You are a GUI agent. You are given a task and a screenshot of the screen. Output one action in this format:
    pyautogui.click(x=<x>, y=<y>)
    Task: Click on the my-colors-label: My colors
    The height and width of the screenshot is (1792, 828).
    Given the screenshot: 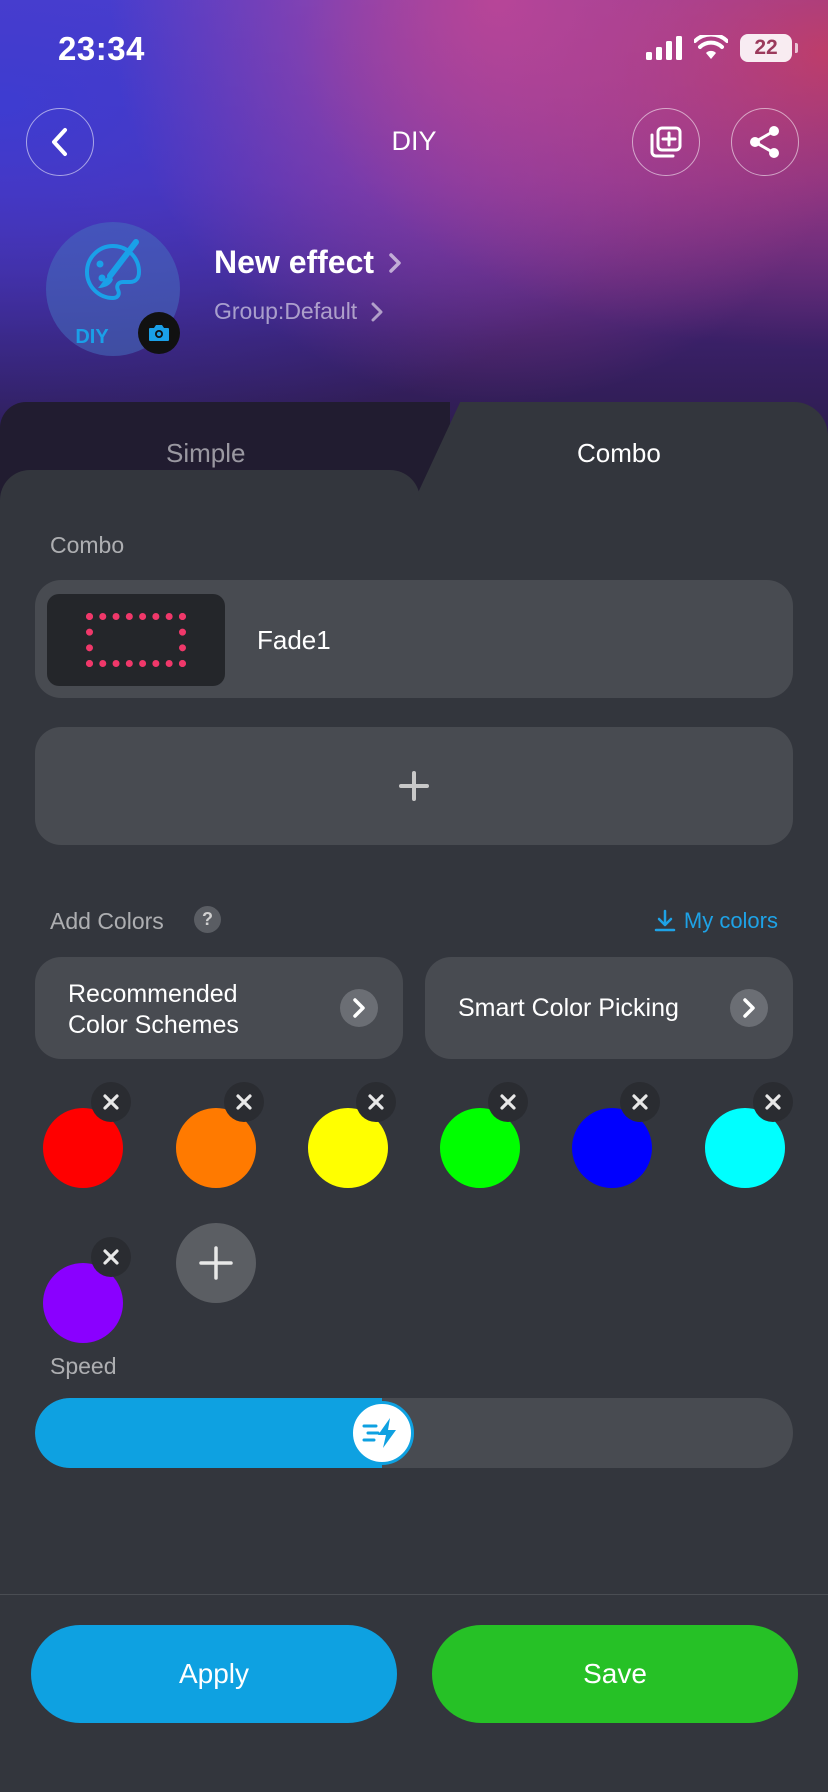 What is the action you would take?
    pyautogui.click(x=730, y=920)
    